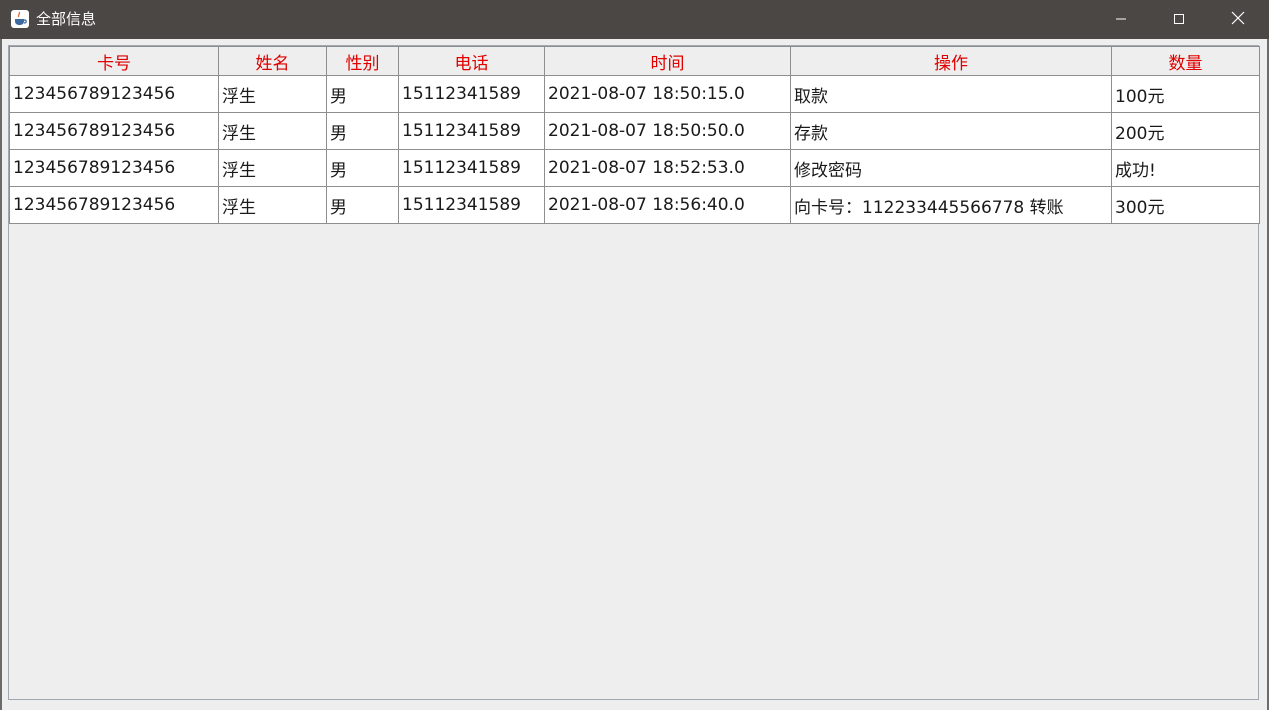 This screenshot has height=710, width=1269. Describe the element at coordinates (951, 131) in the screenshot. I see `cell-operation: 存款` at that location.